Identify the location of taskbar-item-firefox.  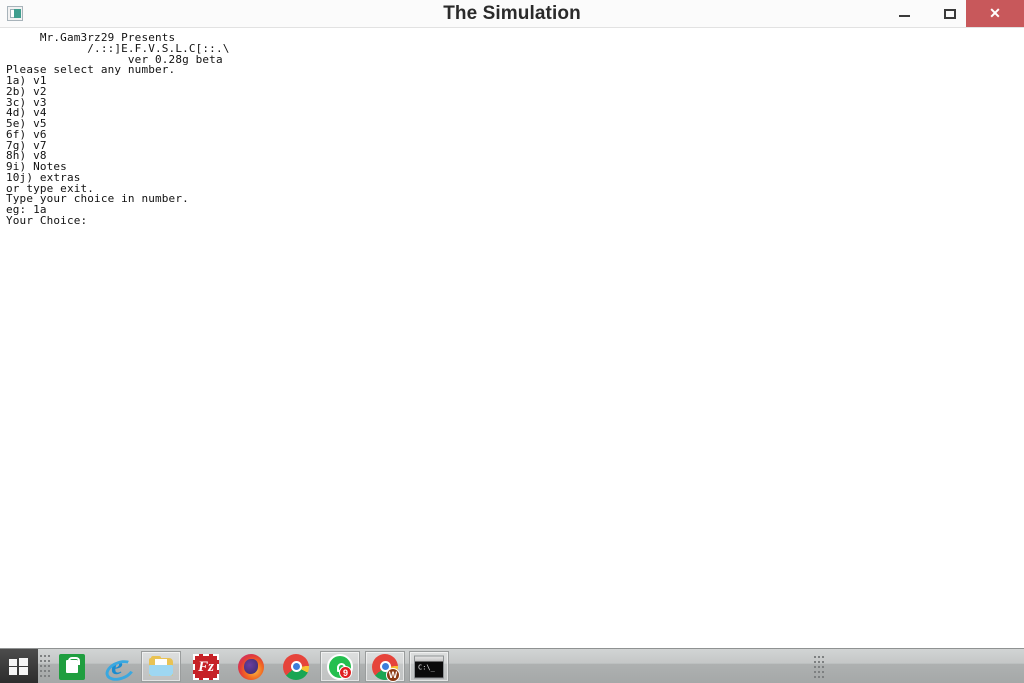
(251, 666).